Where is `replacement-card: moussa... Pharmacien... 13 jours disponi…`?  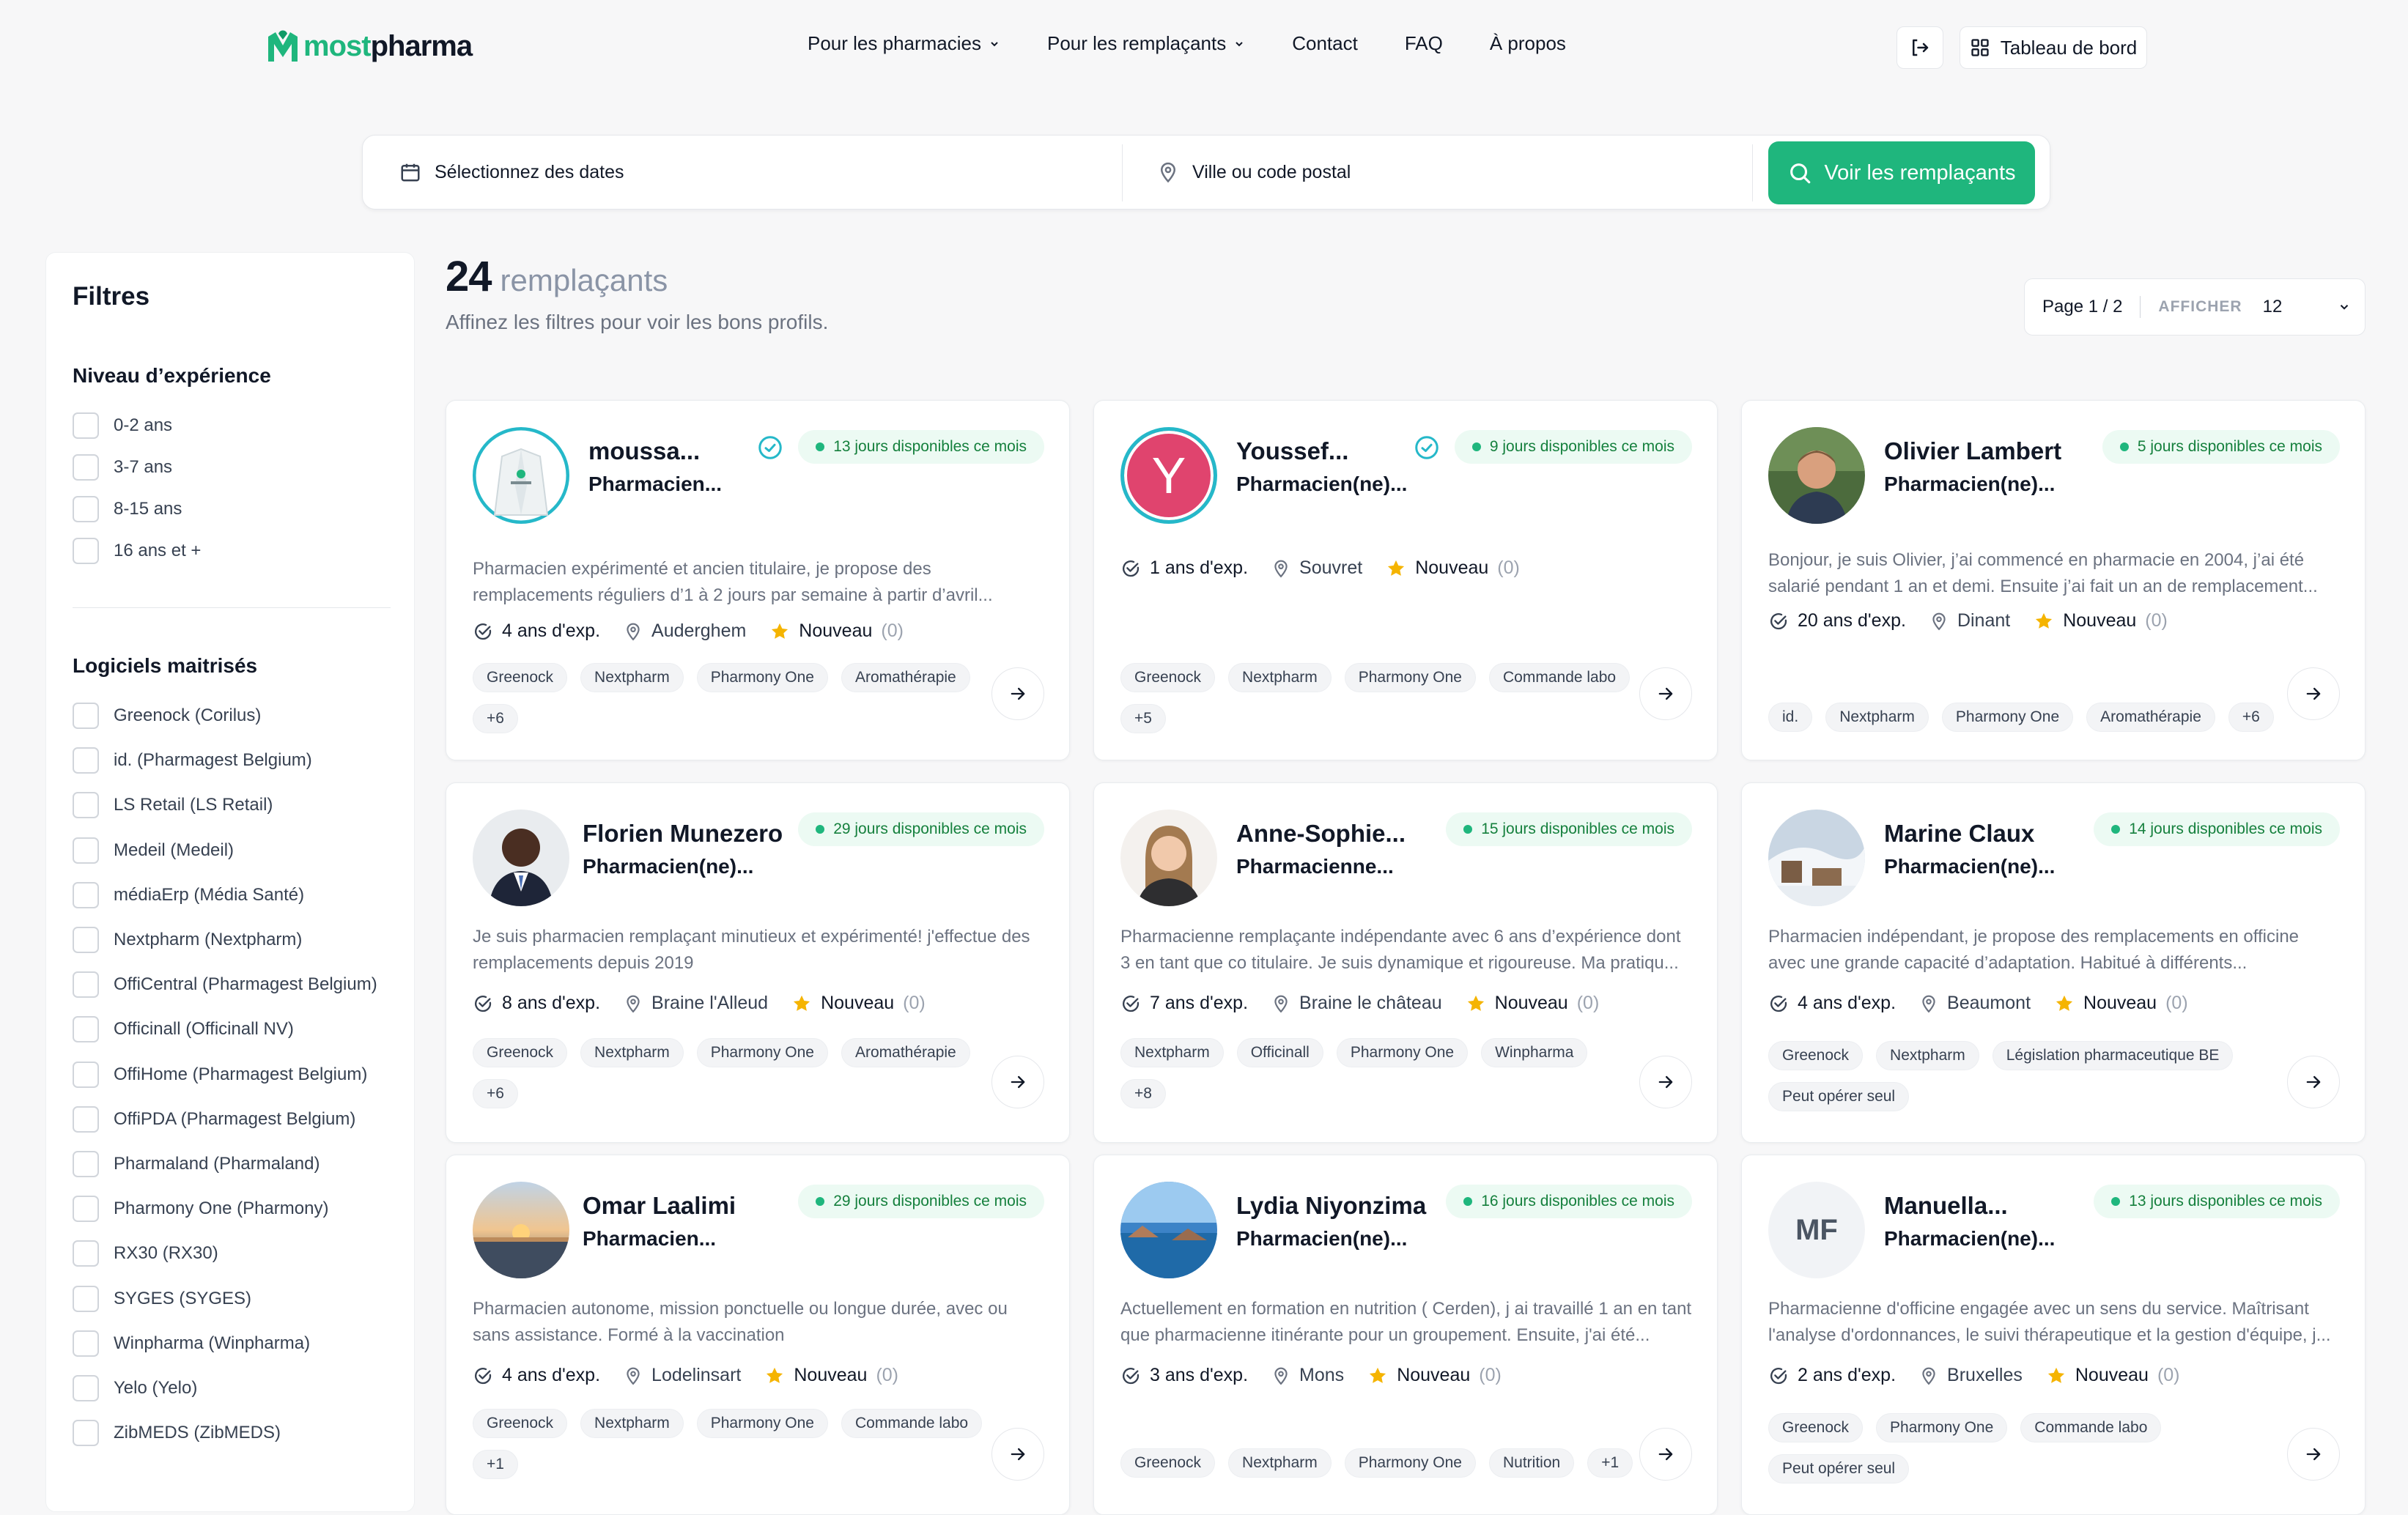 replacement-card: moussa... Pharmacien... 13 jours disponi… is located at coordinates (758, 580).